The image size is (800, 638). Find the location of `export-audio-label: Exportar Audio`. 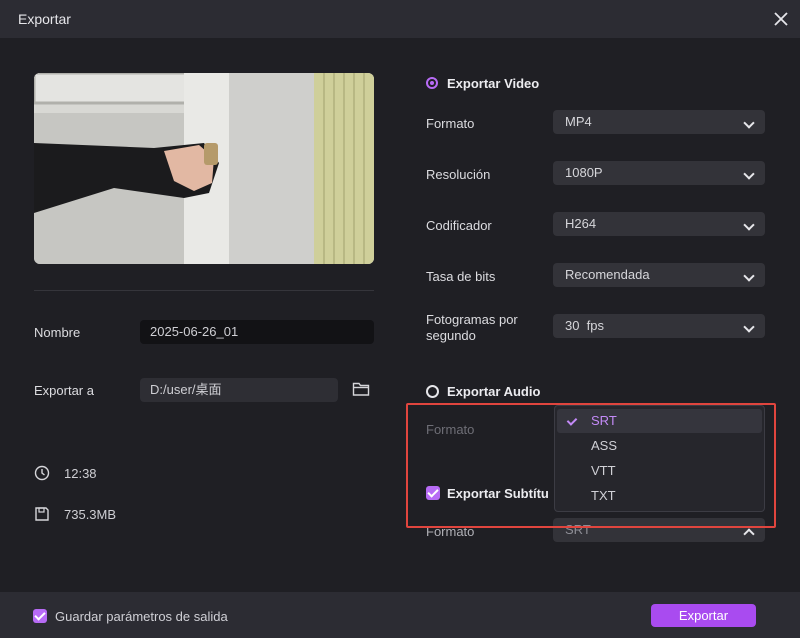

export-audio-label: Exportar Audio is located at coordinates (494, 391).